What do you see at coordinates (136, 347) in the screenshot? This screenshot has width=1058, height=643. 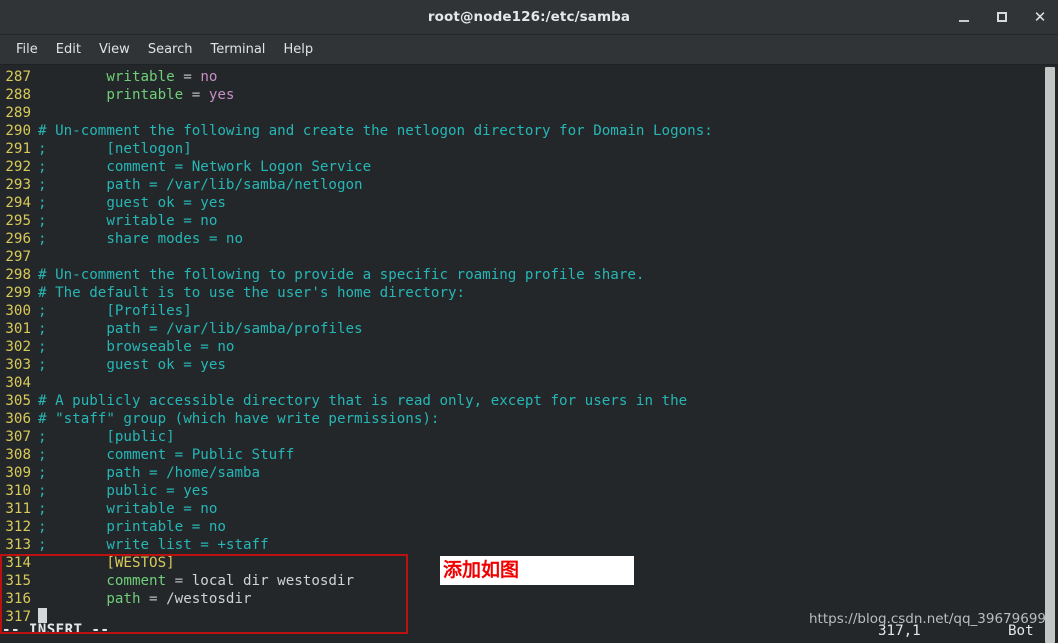 I see `code-token: ; browseable = no` at bounding box center [136, 347].